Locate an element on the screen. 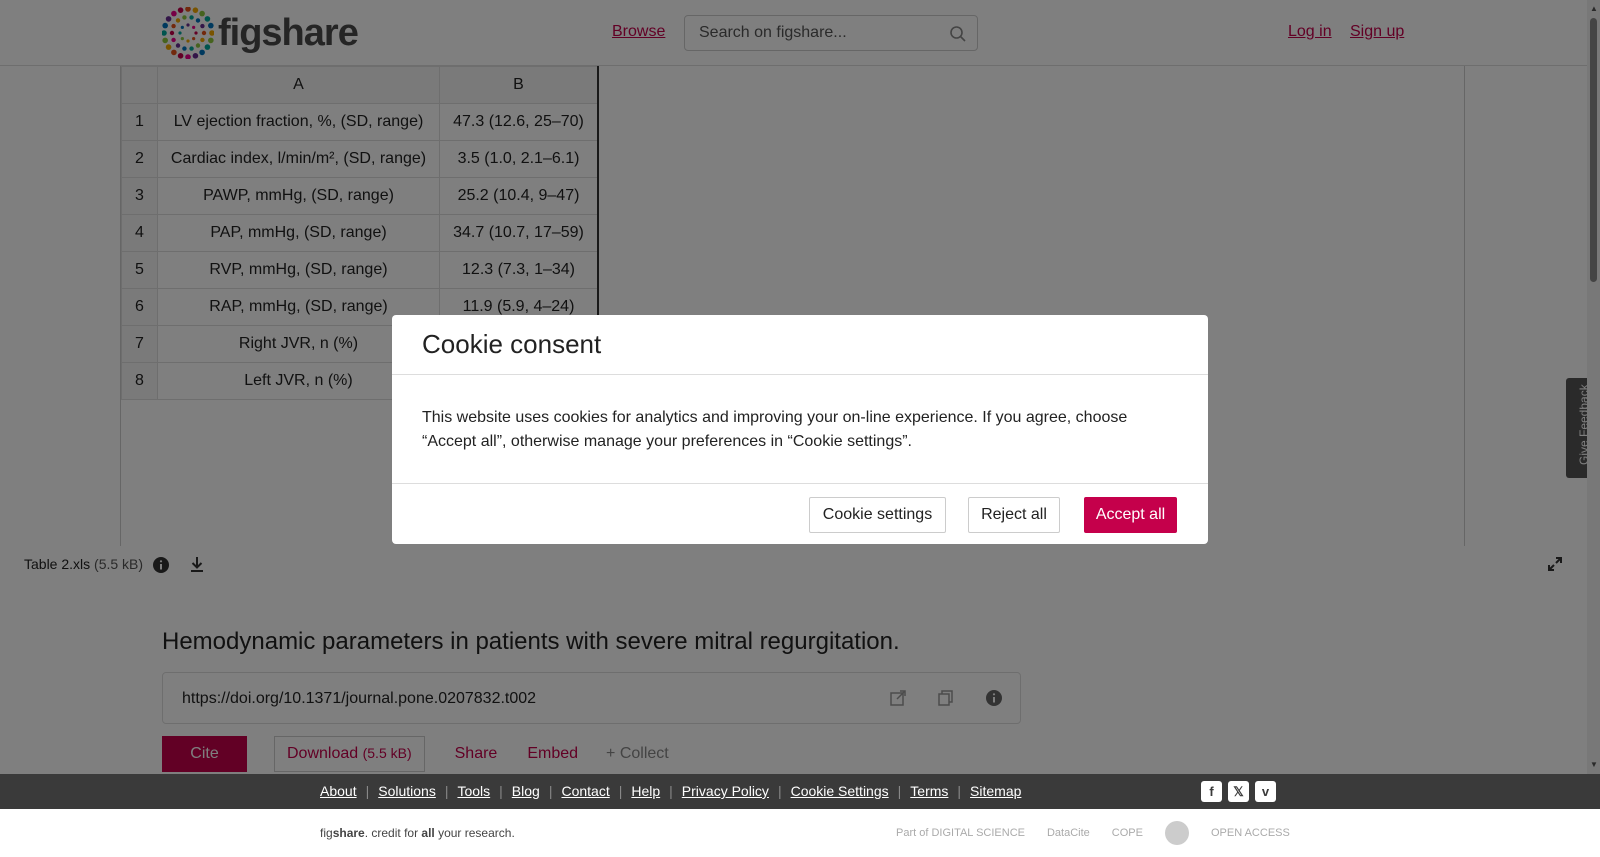  accept-all-button: Accept all is located at coordinates (1130, 515).